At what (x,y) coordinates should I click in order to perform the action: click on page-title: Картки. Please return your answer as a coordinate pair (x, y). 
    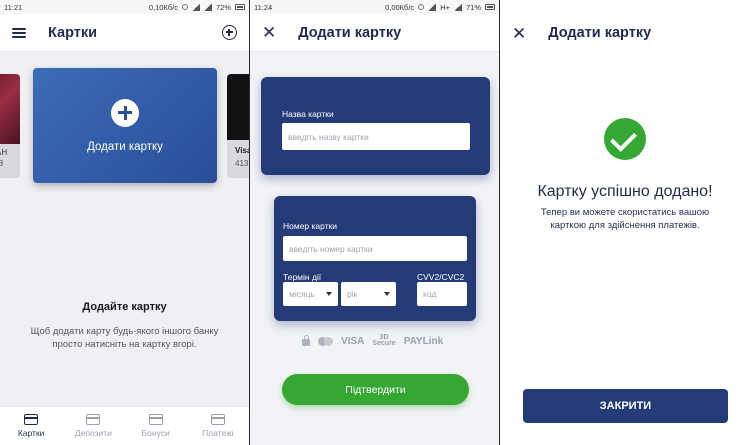
    Looking at the image, I should click on (73, 32).